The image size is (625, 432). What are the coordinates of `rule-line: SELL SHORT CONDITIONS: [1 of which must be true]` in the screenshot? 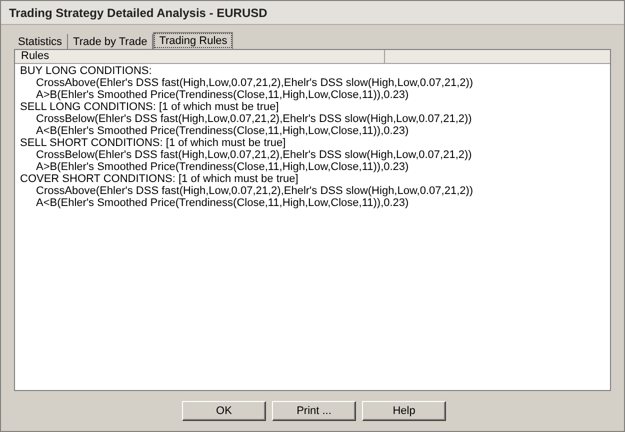 It's located at (153, 143).